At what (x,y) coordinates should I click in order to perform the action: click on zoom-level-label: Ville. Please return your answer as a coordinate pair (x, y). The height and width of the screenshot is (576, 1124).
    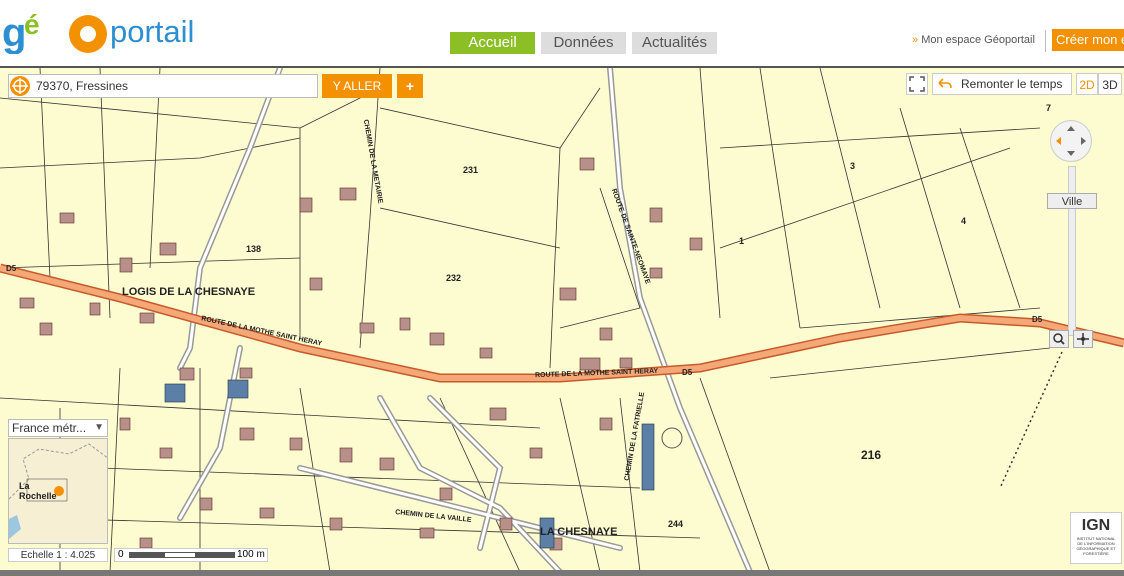
    Looking at the image, I should click on (1072, 201).